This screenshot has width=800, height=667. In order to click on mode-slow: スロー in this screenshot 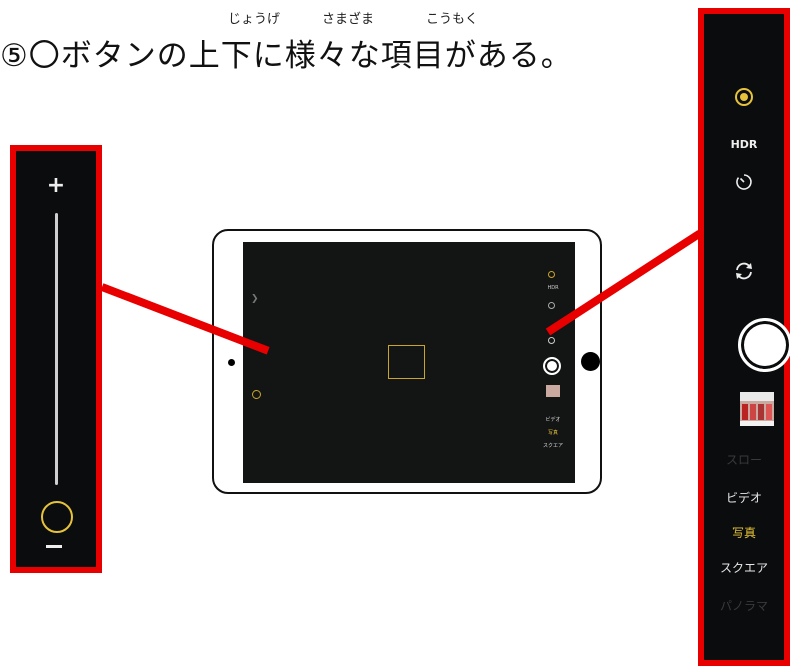, I will do `click(744, 459)`.